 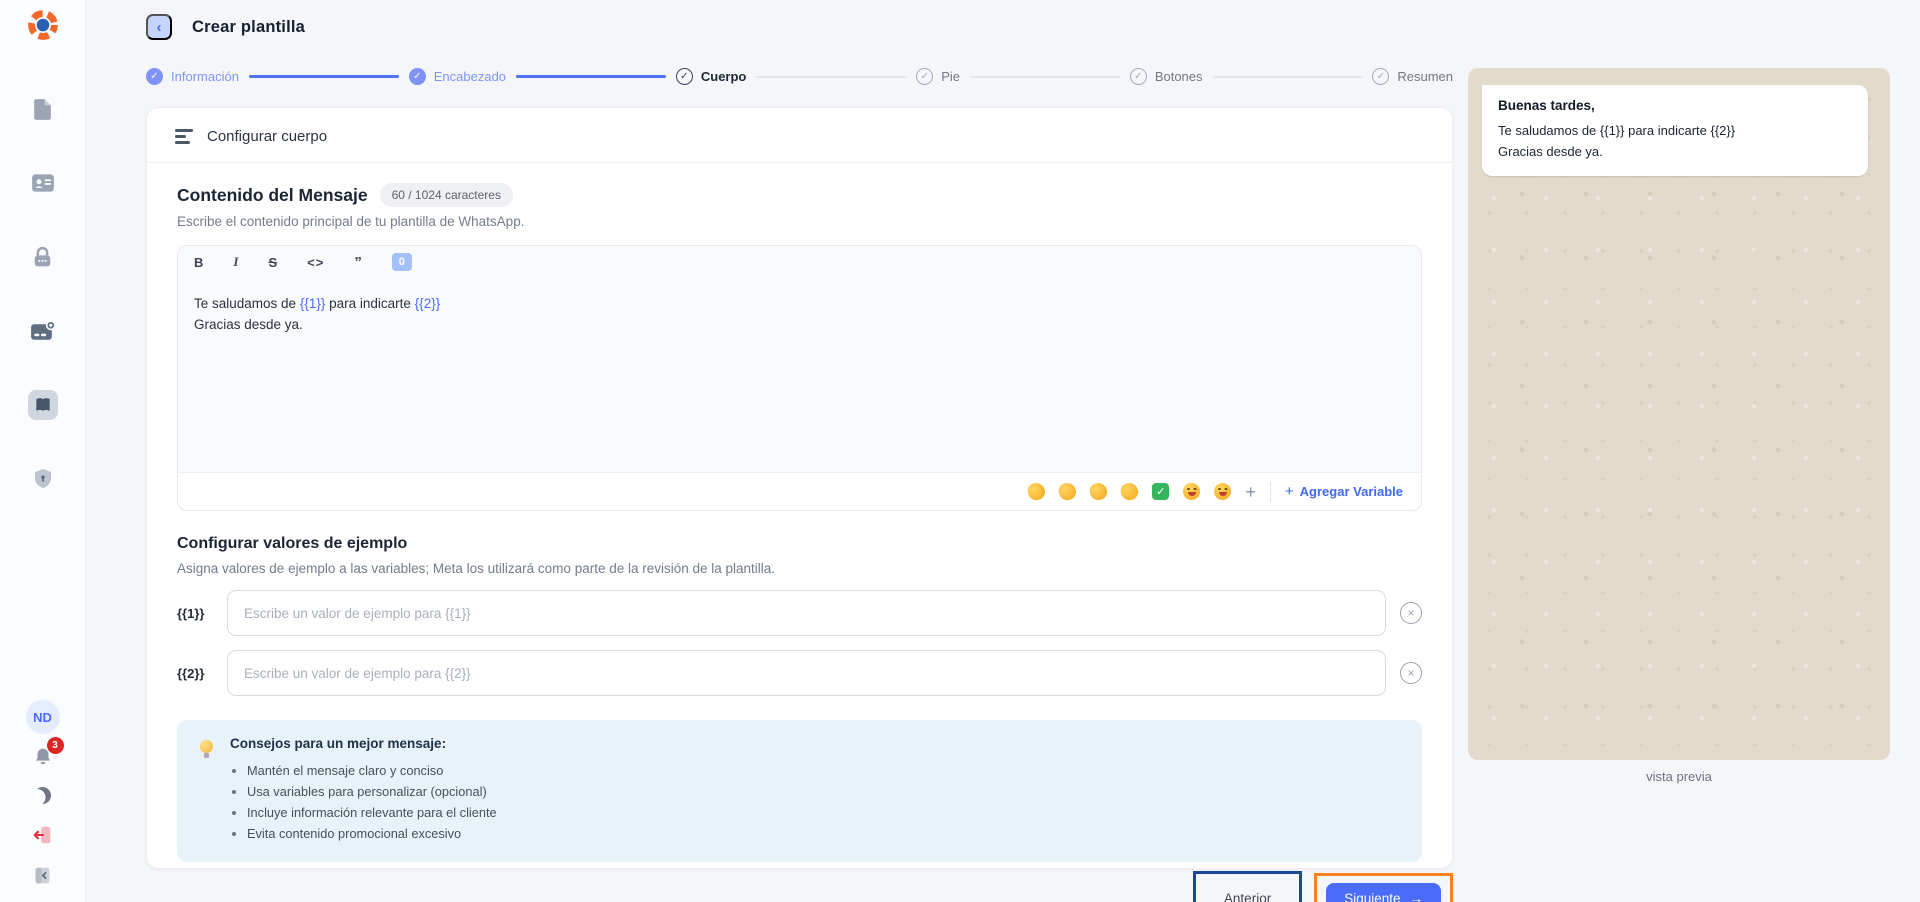 I want to click on example-row-2: {{2}} ×, so click(x=799, y=673).